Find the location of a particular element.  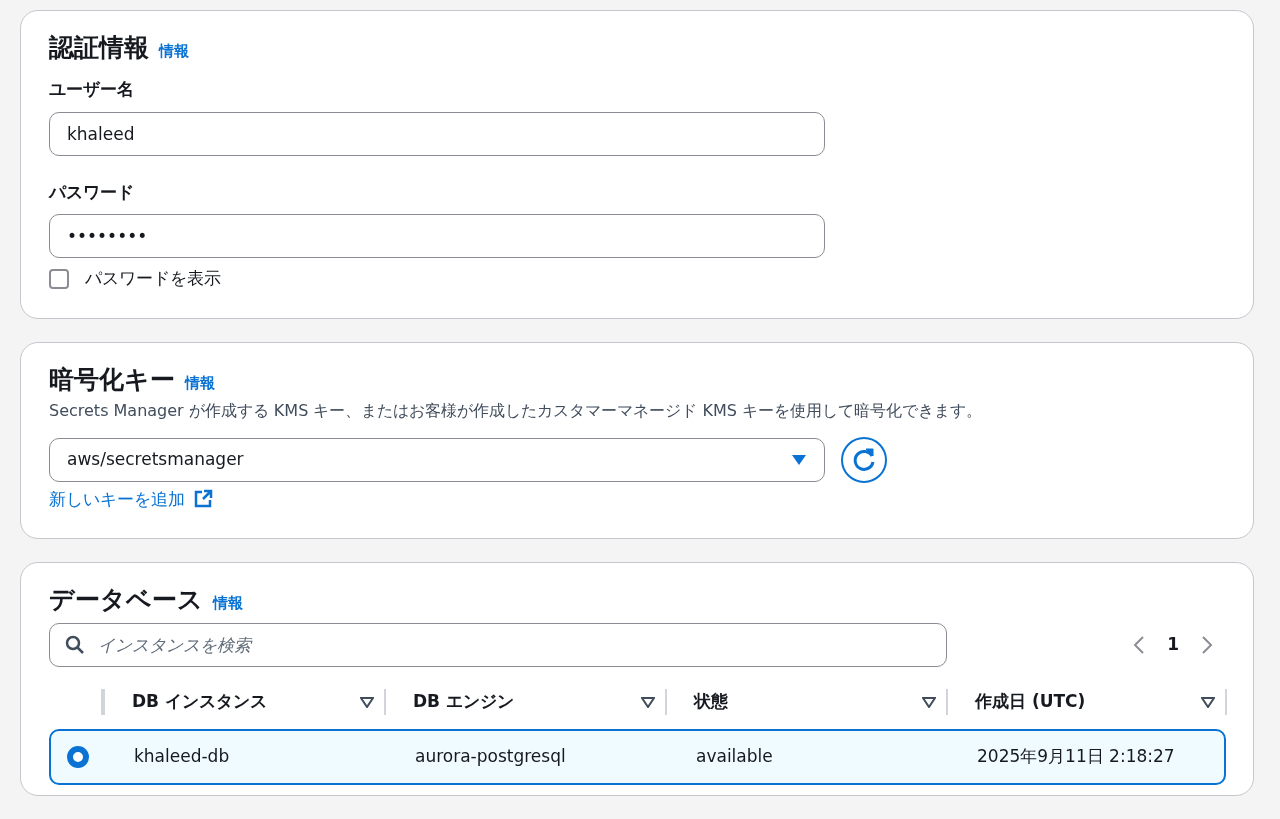

select-field: aws/secretsmanager is located at coordinates (437, 459).